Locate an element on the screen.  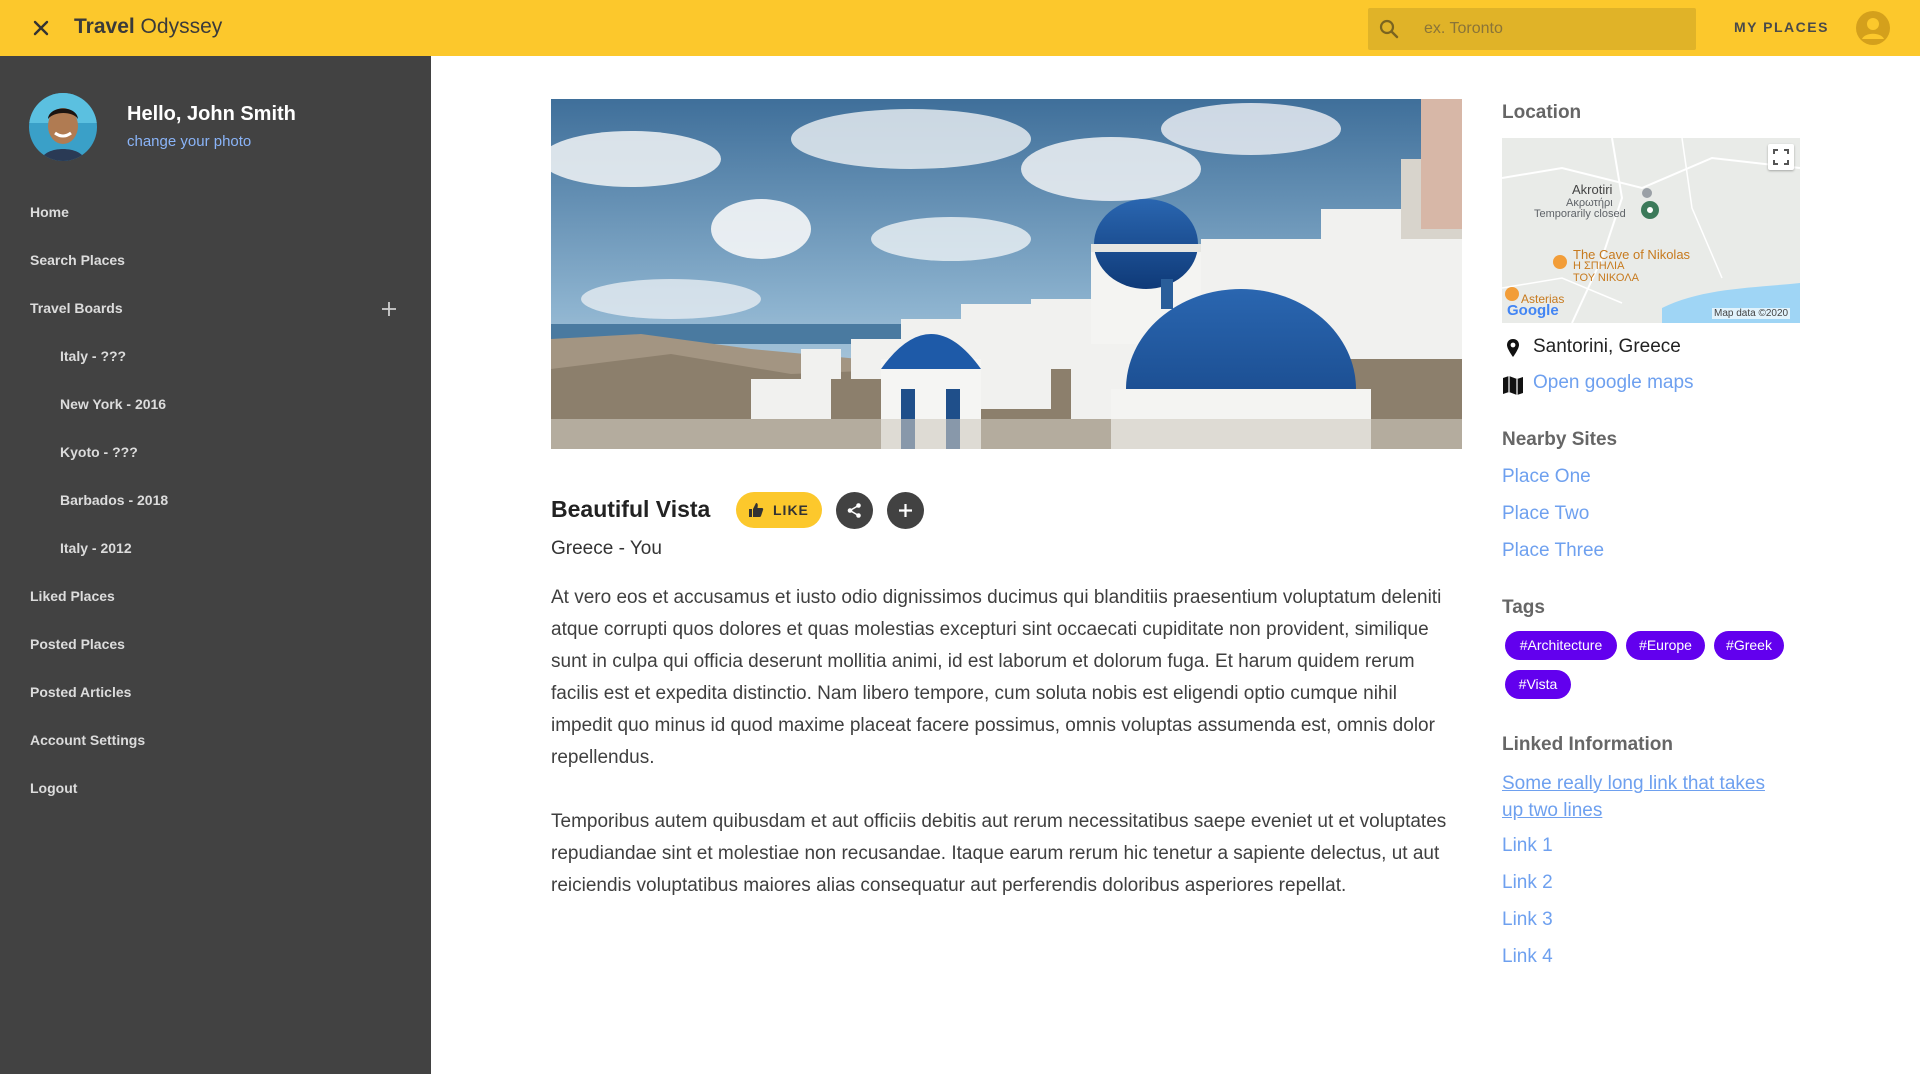
sidebar-item-kyoto: Kyoto - ??? is located at coordinates (215, 453).